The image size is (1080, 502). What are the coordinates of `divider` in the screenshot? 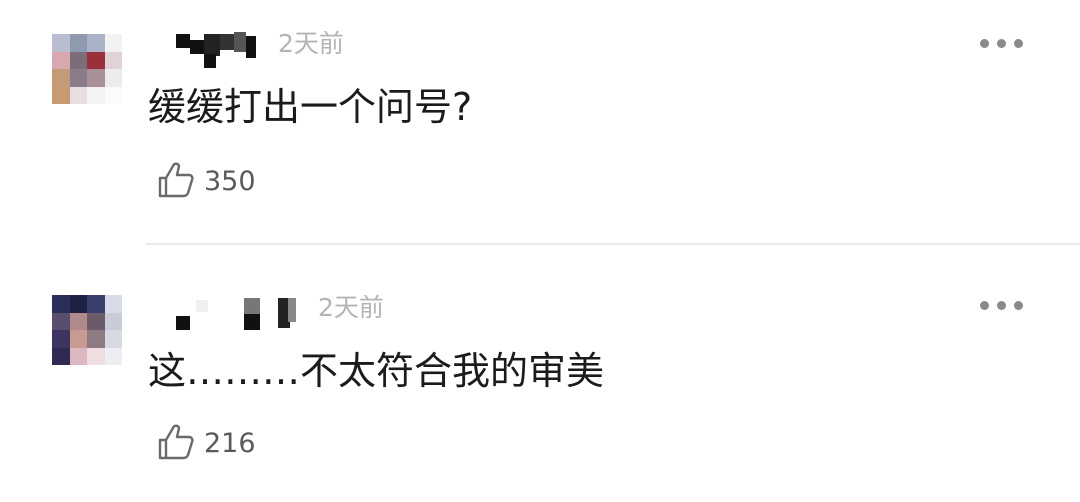 It's located at (613, 244).